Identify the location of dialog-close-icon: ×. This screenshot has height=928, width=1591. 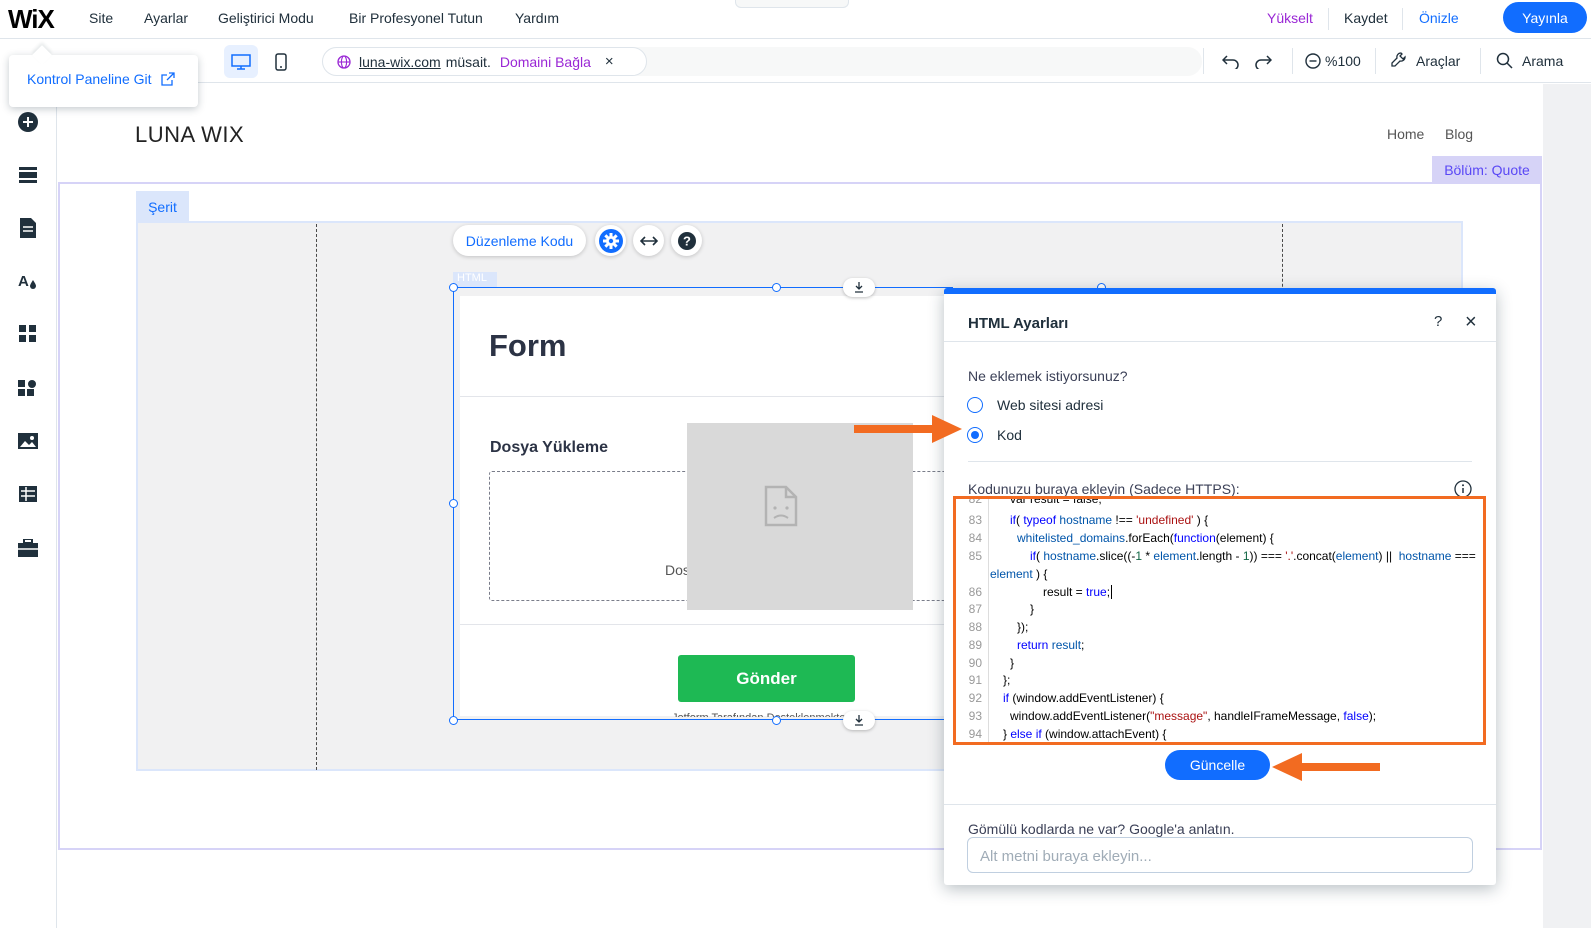
(1471, 322).